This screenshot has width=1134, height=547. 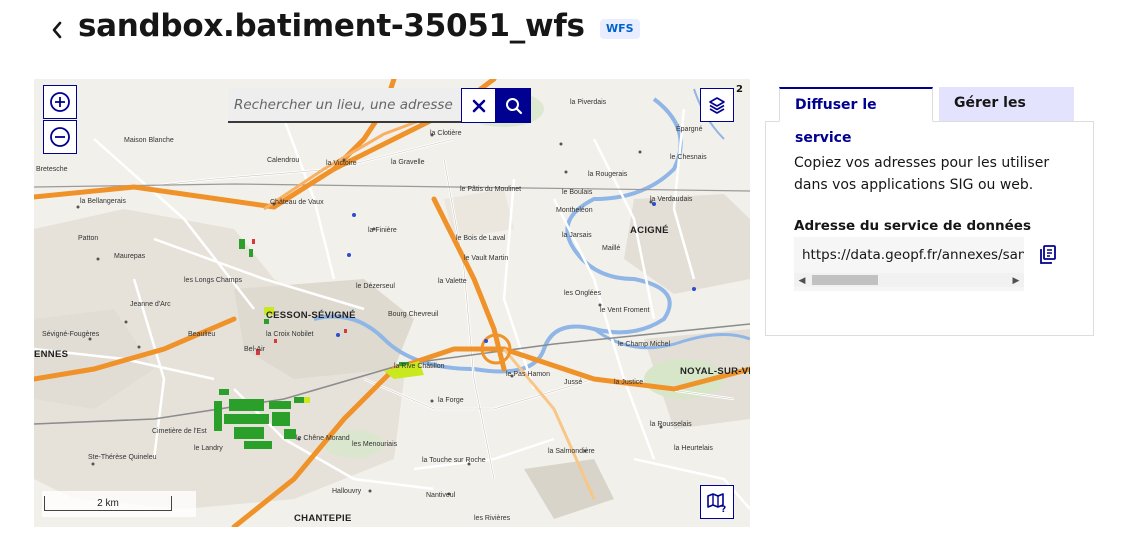 I want to click on legend-button: ?, so click(x=717, y=502).